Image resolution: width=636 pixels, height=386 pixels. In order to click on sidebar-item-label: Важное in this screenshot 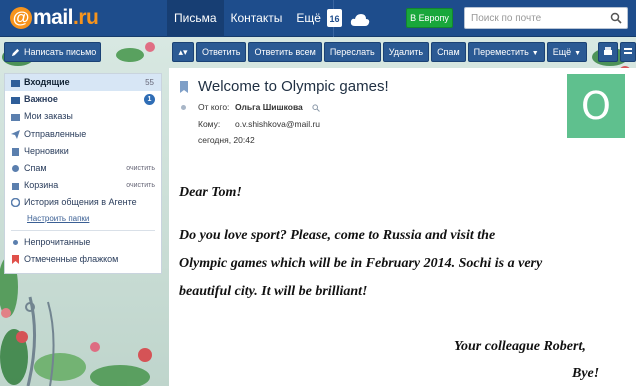, I will do `click(41, 99)`.